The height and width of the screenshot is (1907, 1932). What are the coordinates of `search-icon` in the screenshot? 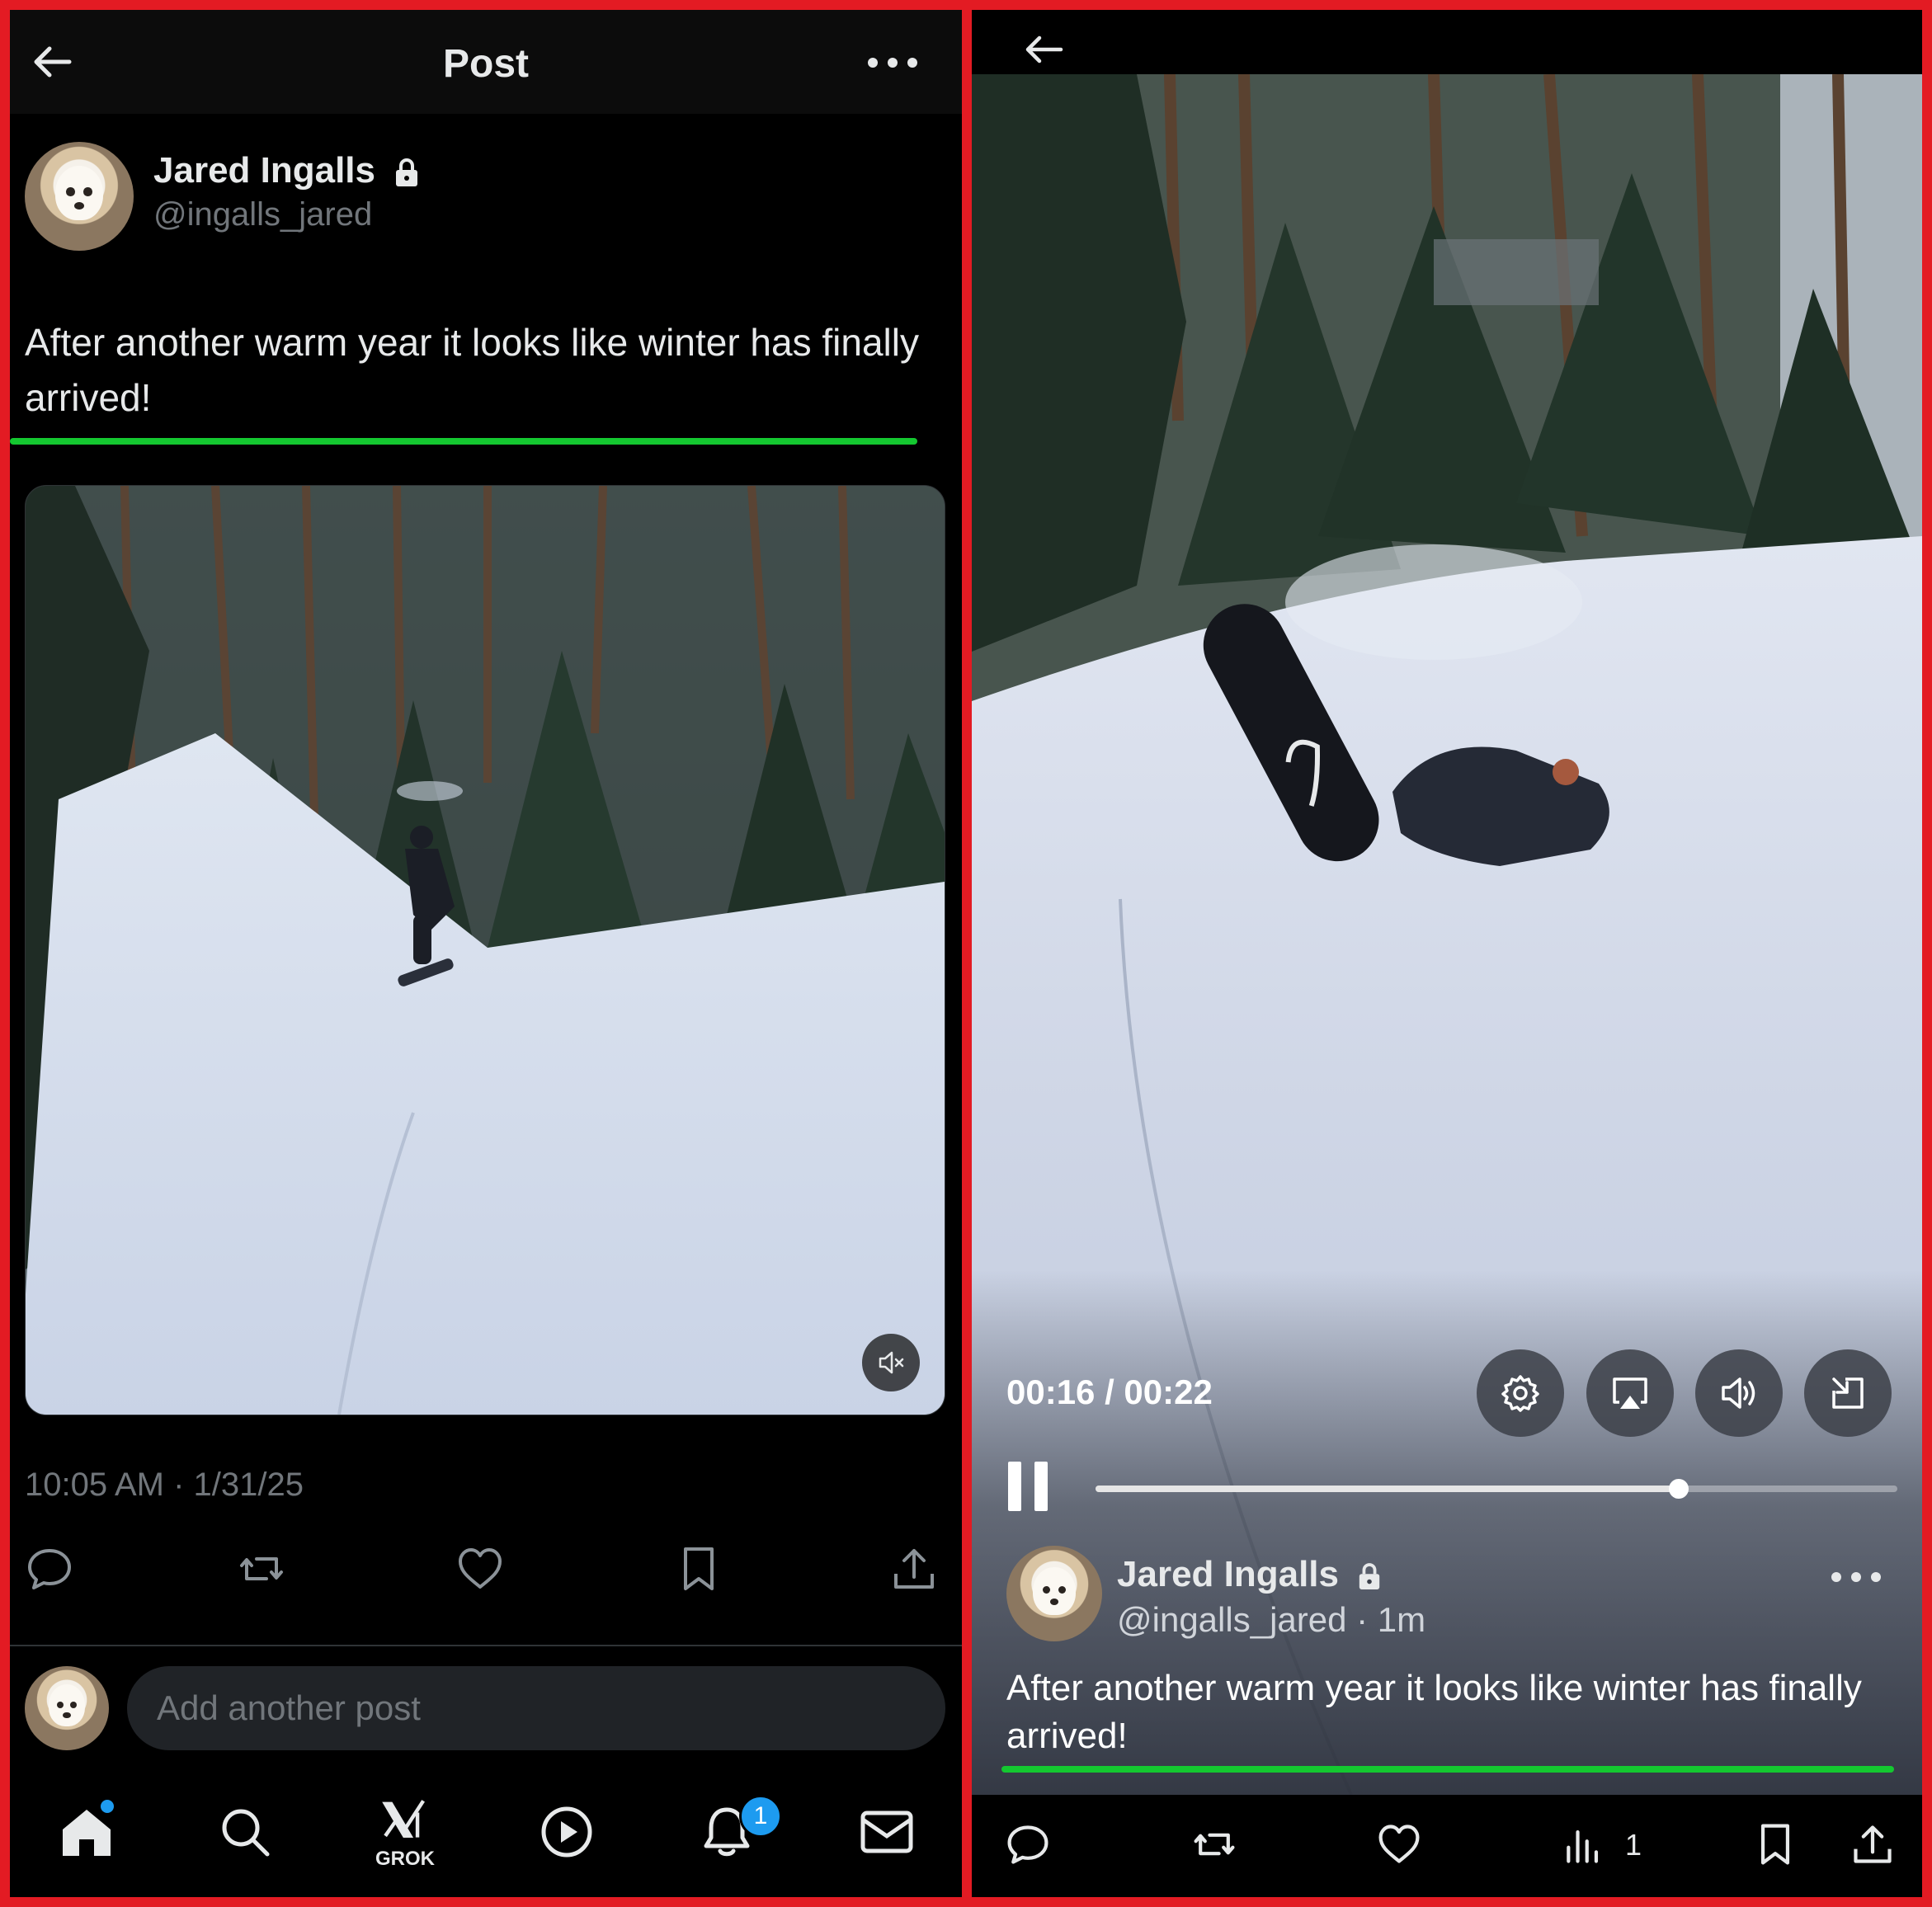 It's located at (246, 1833).